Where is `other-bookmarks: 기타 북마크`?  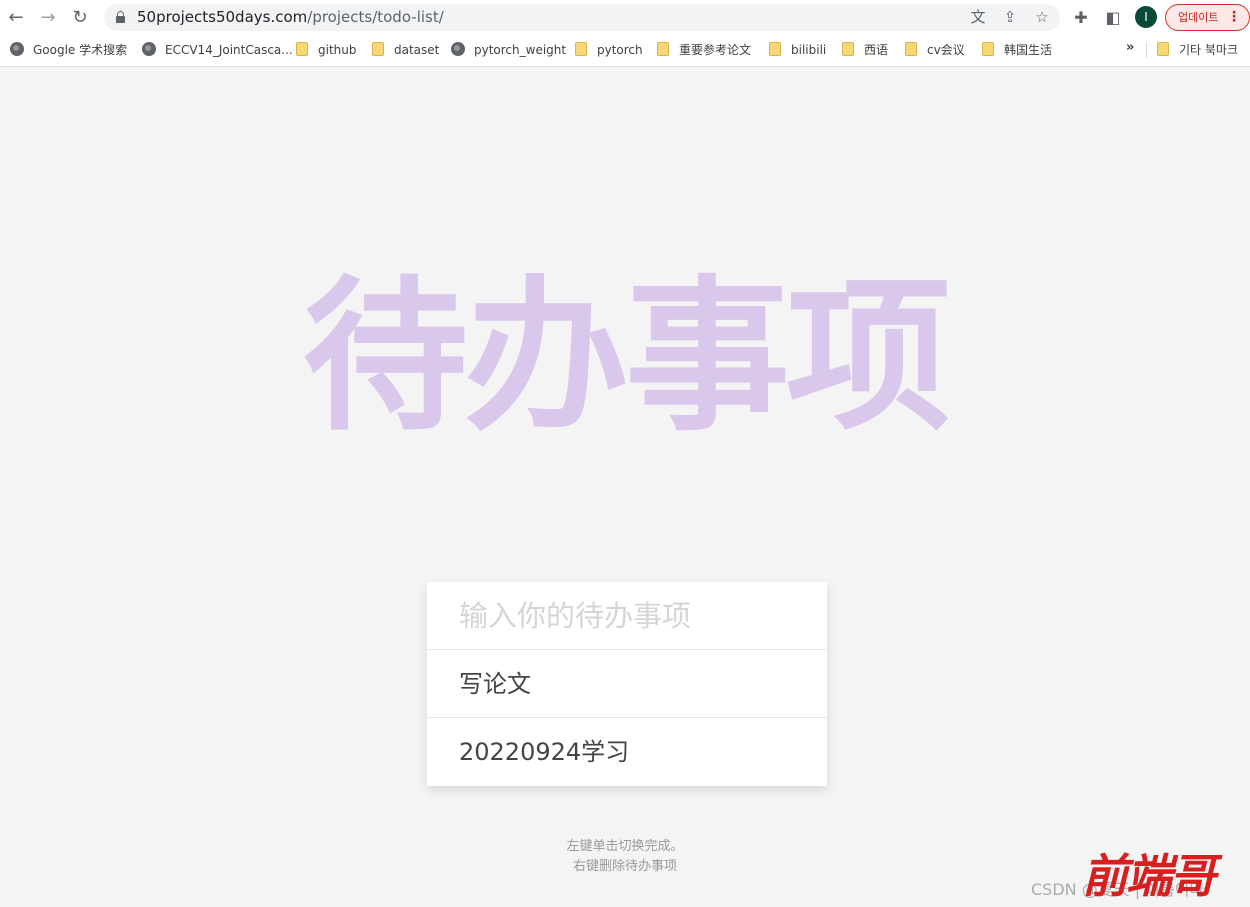 other-bookmarks: 기타 북마크 is located at coordinates (1197, 50).